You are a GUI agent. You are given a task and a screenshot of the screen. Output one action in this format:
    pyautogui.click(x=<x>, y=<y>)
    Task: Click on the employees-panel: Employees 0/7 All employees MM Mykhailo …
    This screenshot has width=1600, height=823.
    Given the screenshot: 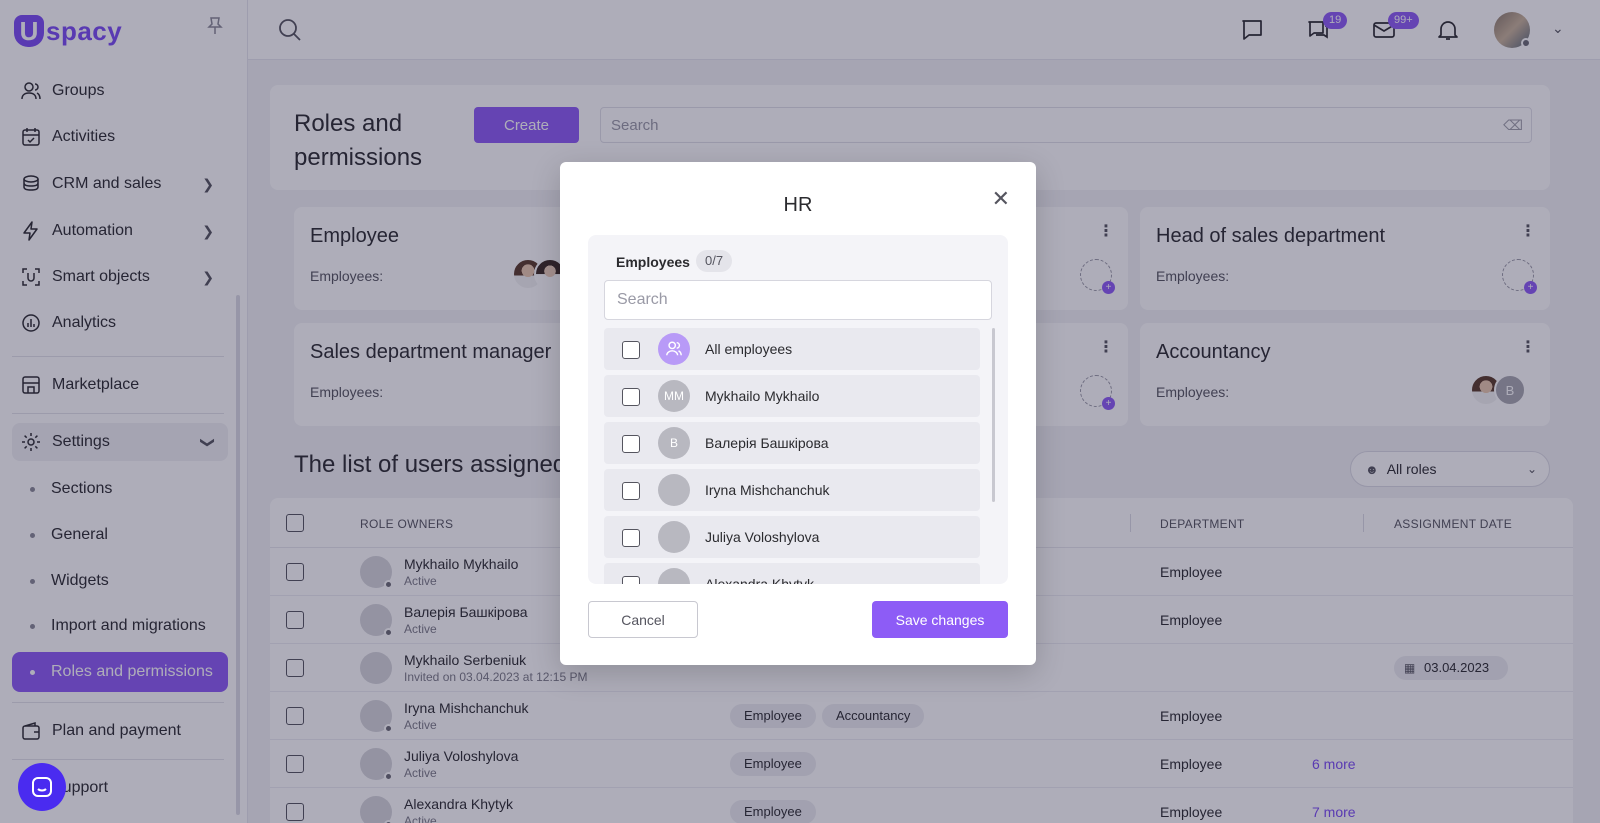 What is the action you would take?
    pyautogui.click(x=798, y=409)
    